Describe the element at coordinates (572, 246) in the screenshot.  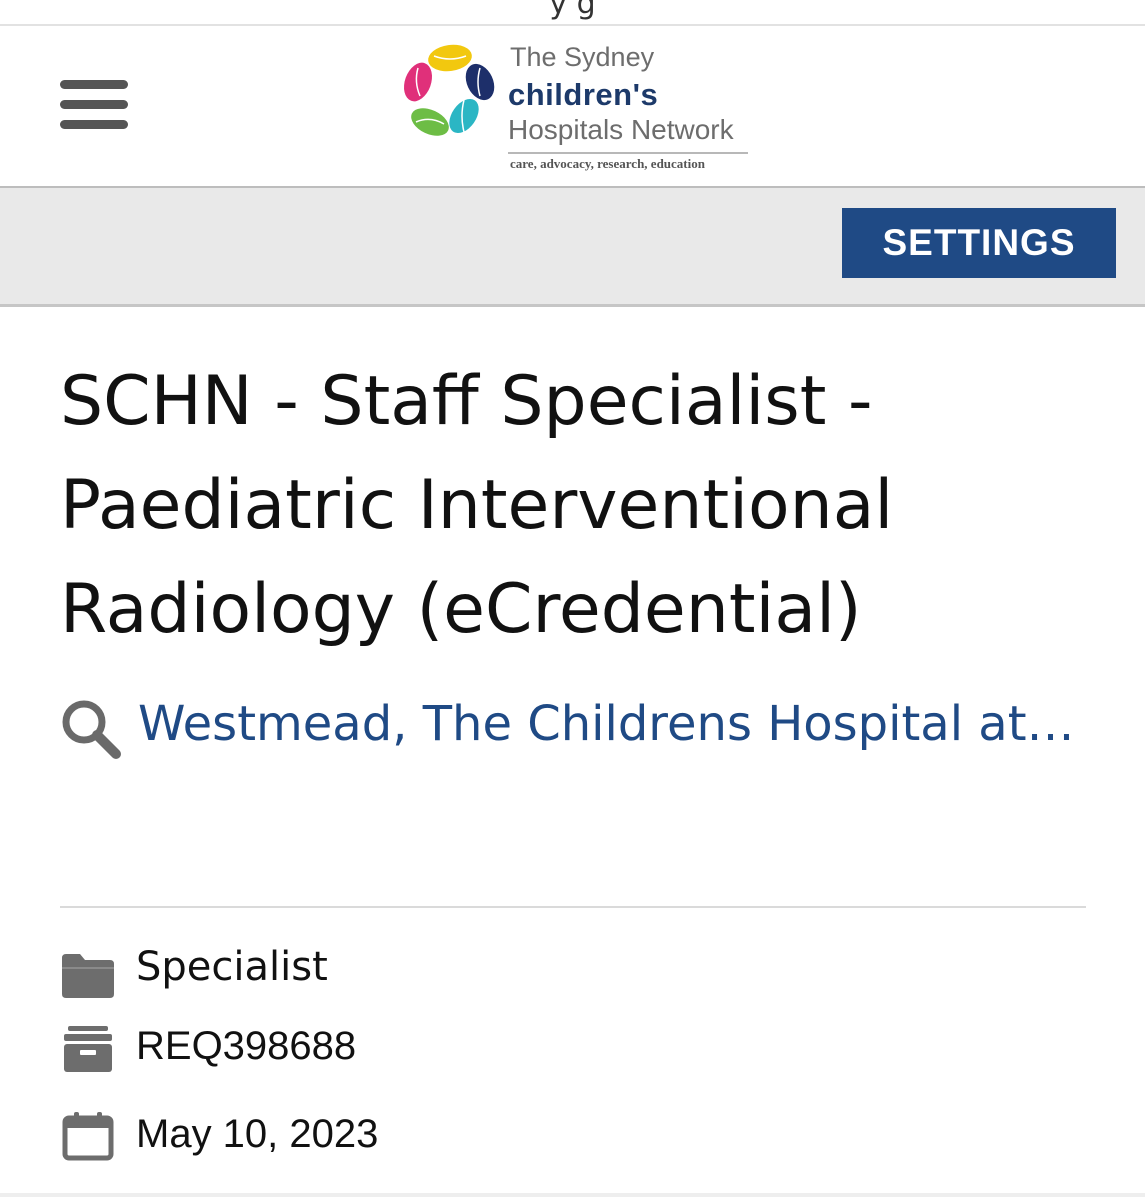
I see `toolbar: SETTINGS` at that location.